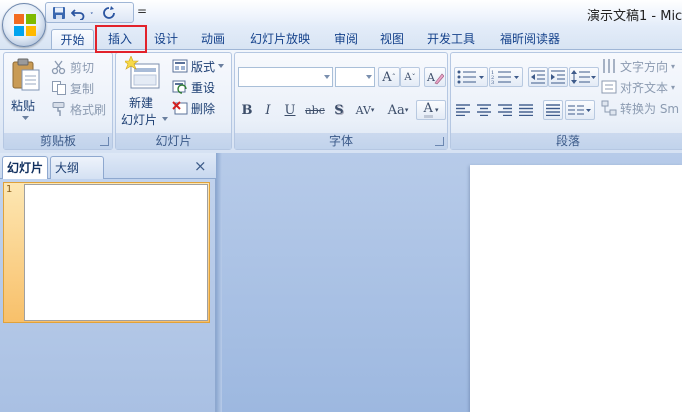 This screenshot has width=682, height=412. I want to click on new-slide-label-2: 幻灯片, so click(139, 119).